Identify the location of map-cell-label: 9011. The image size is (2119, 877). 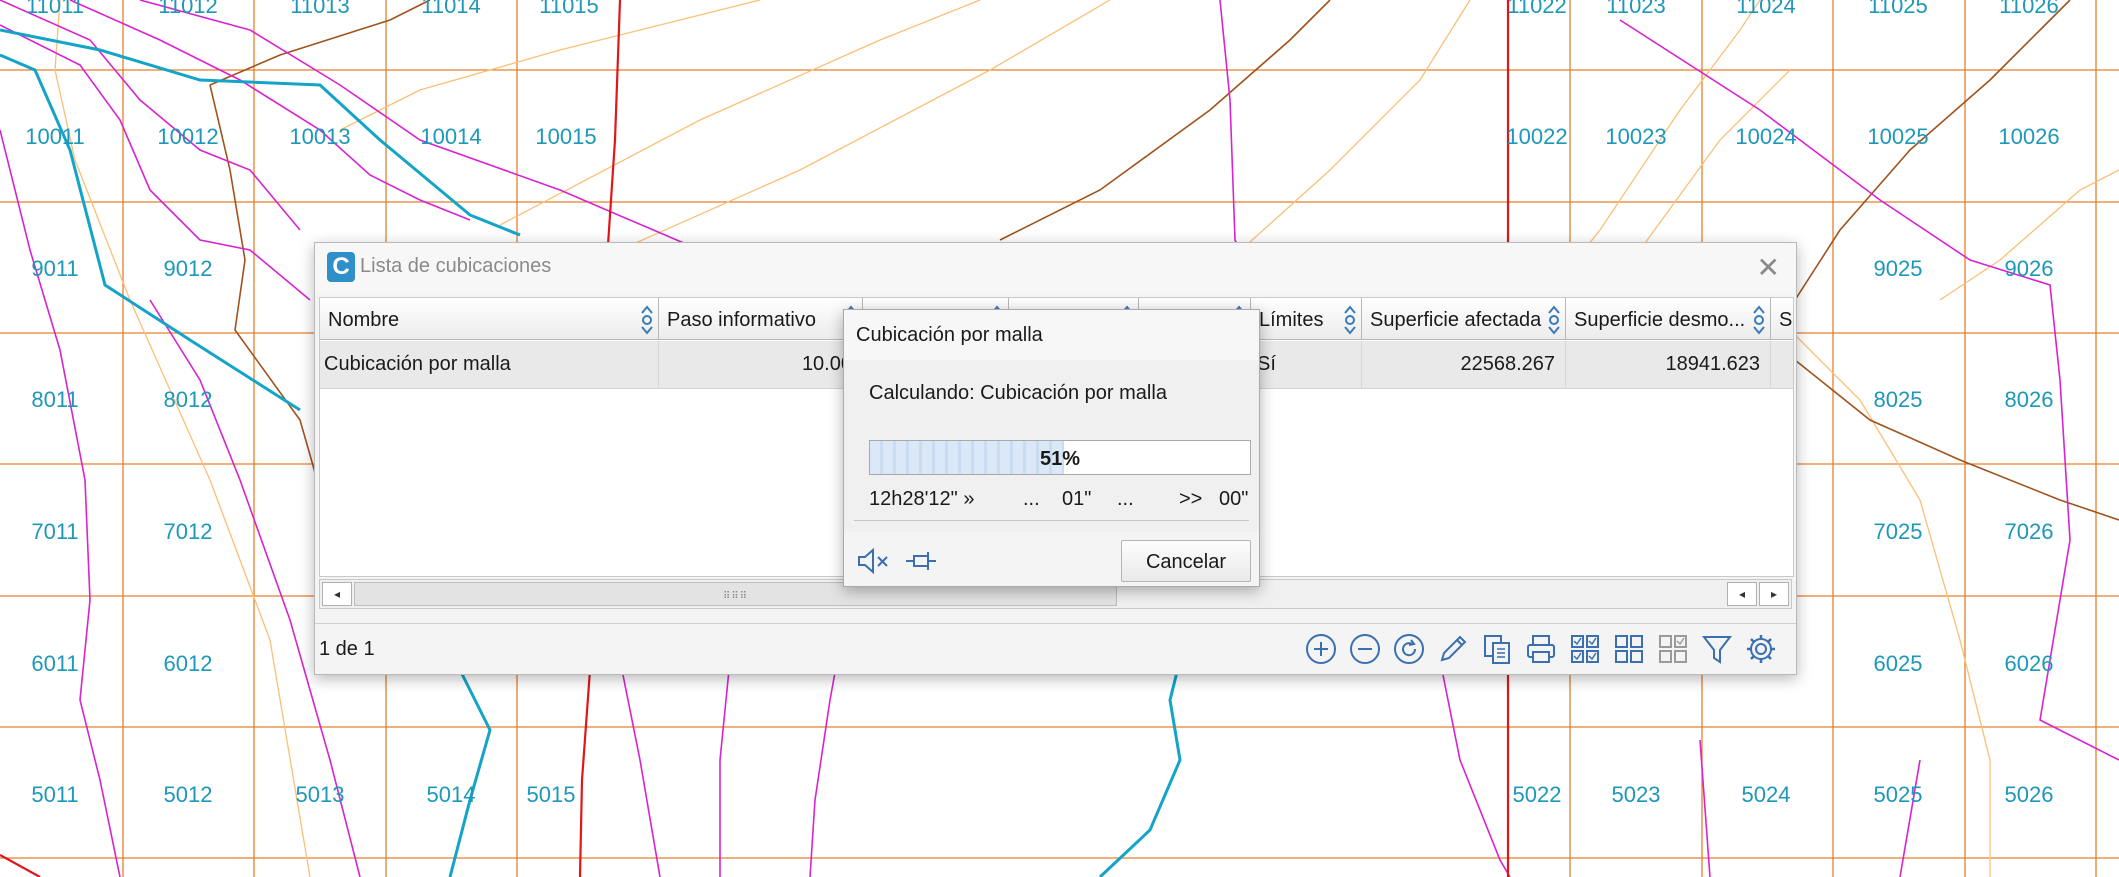
(55, 268).